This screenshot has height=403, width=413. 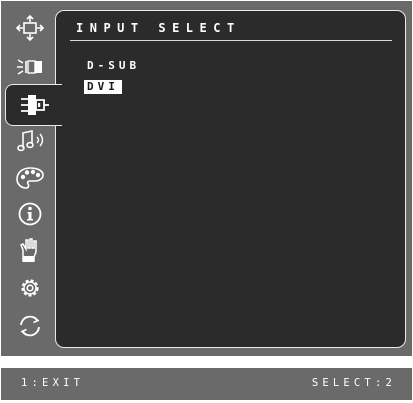 I want to click on brightness-icon, so click(x=30, y=67).